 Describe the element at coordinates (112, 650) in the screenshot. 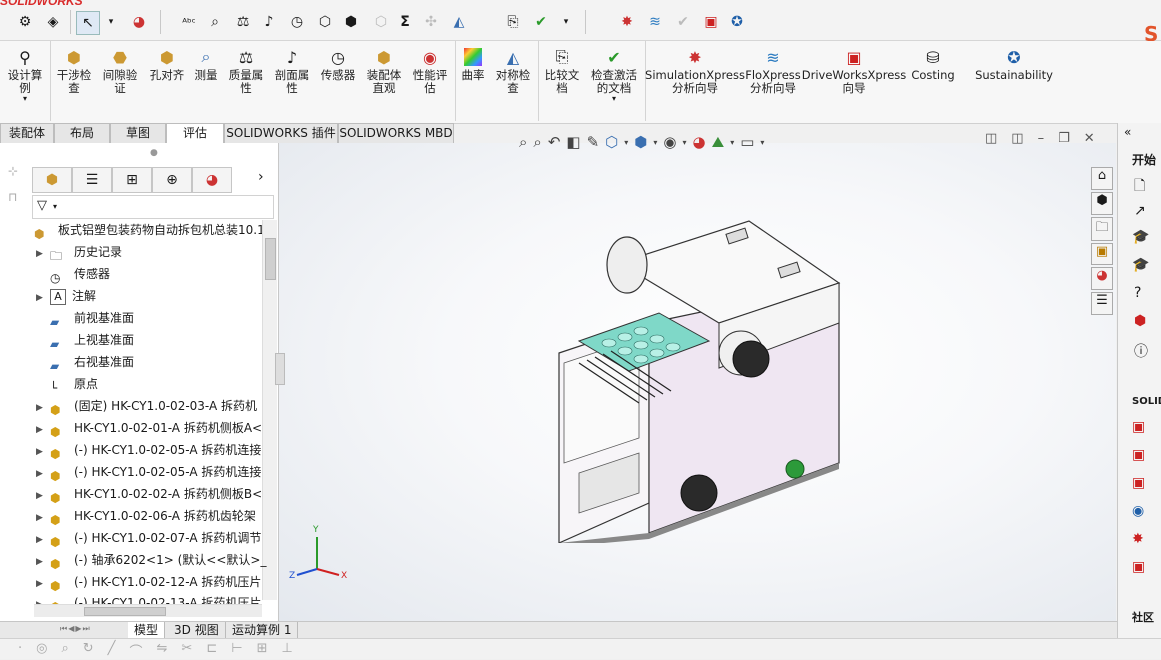

I see `line-icon: ╱` at that location.